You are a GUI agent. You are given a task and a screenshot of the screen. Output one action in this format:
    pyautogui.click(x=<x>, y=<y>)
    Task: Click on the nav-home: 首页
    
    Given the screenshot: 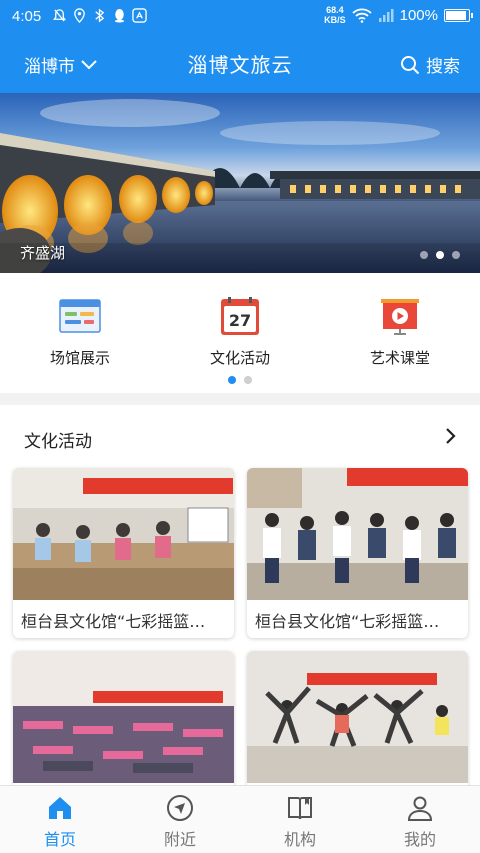 What is the action you would take?
    pyautogui.click(x=60, y=819)
    